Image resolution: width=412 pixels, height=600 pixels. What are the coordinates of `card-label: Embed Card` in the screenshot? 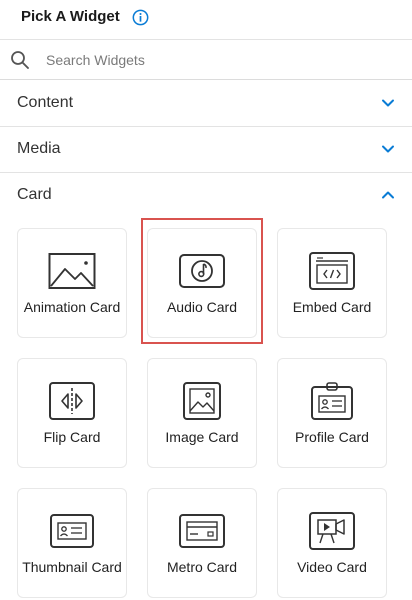 It's located at (332, 307).